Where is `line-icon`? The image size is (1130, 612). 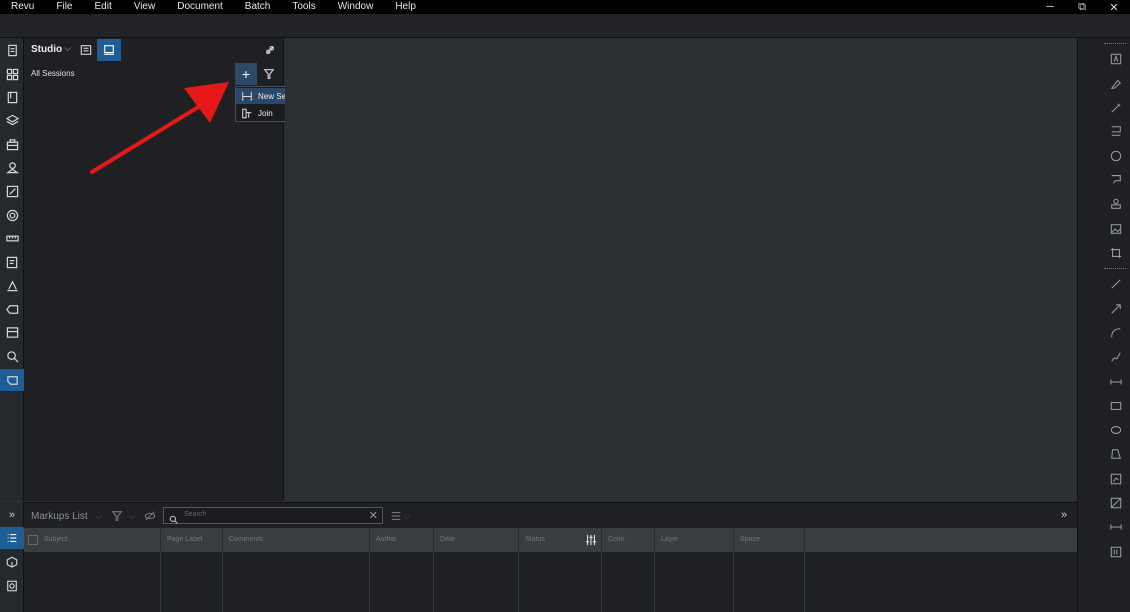
line-icon is located at coordinates (1116, 284).